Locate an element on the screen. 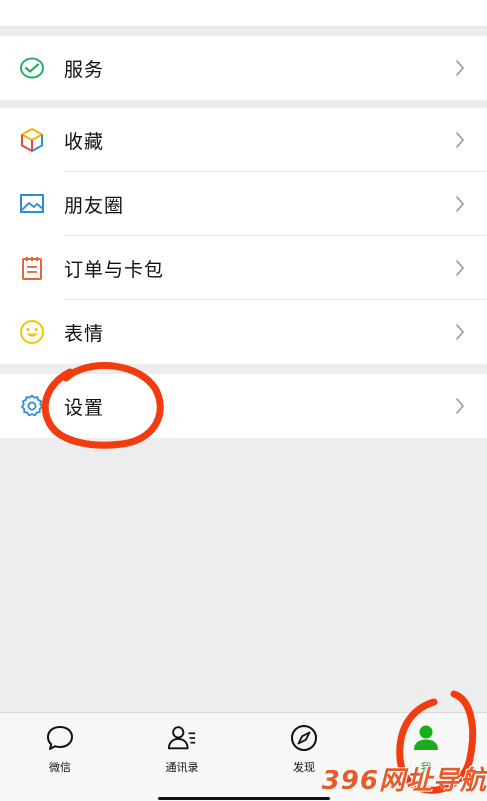 The width and height of the screenshot is (487, 801). menu-item-label: 订单与卡包 is located at coordinates (114, 269).